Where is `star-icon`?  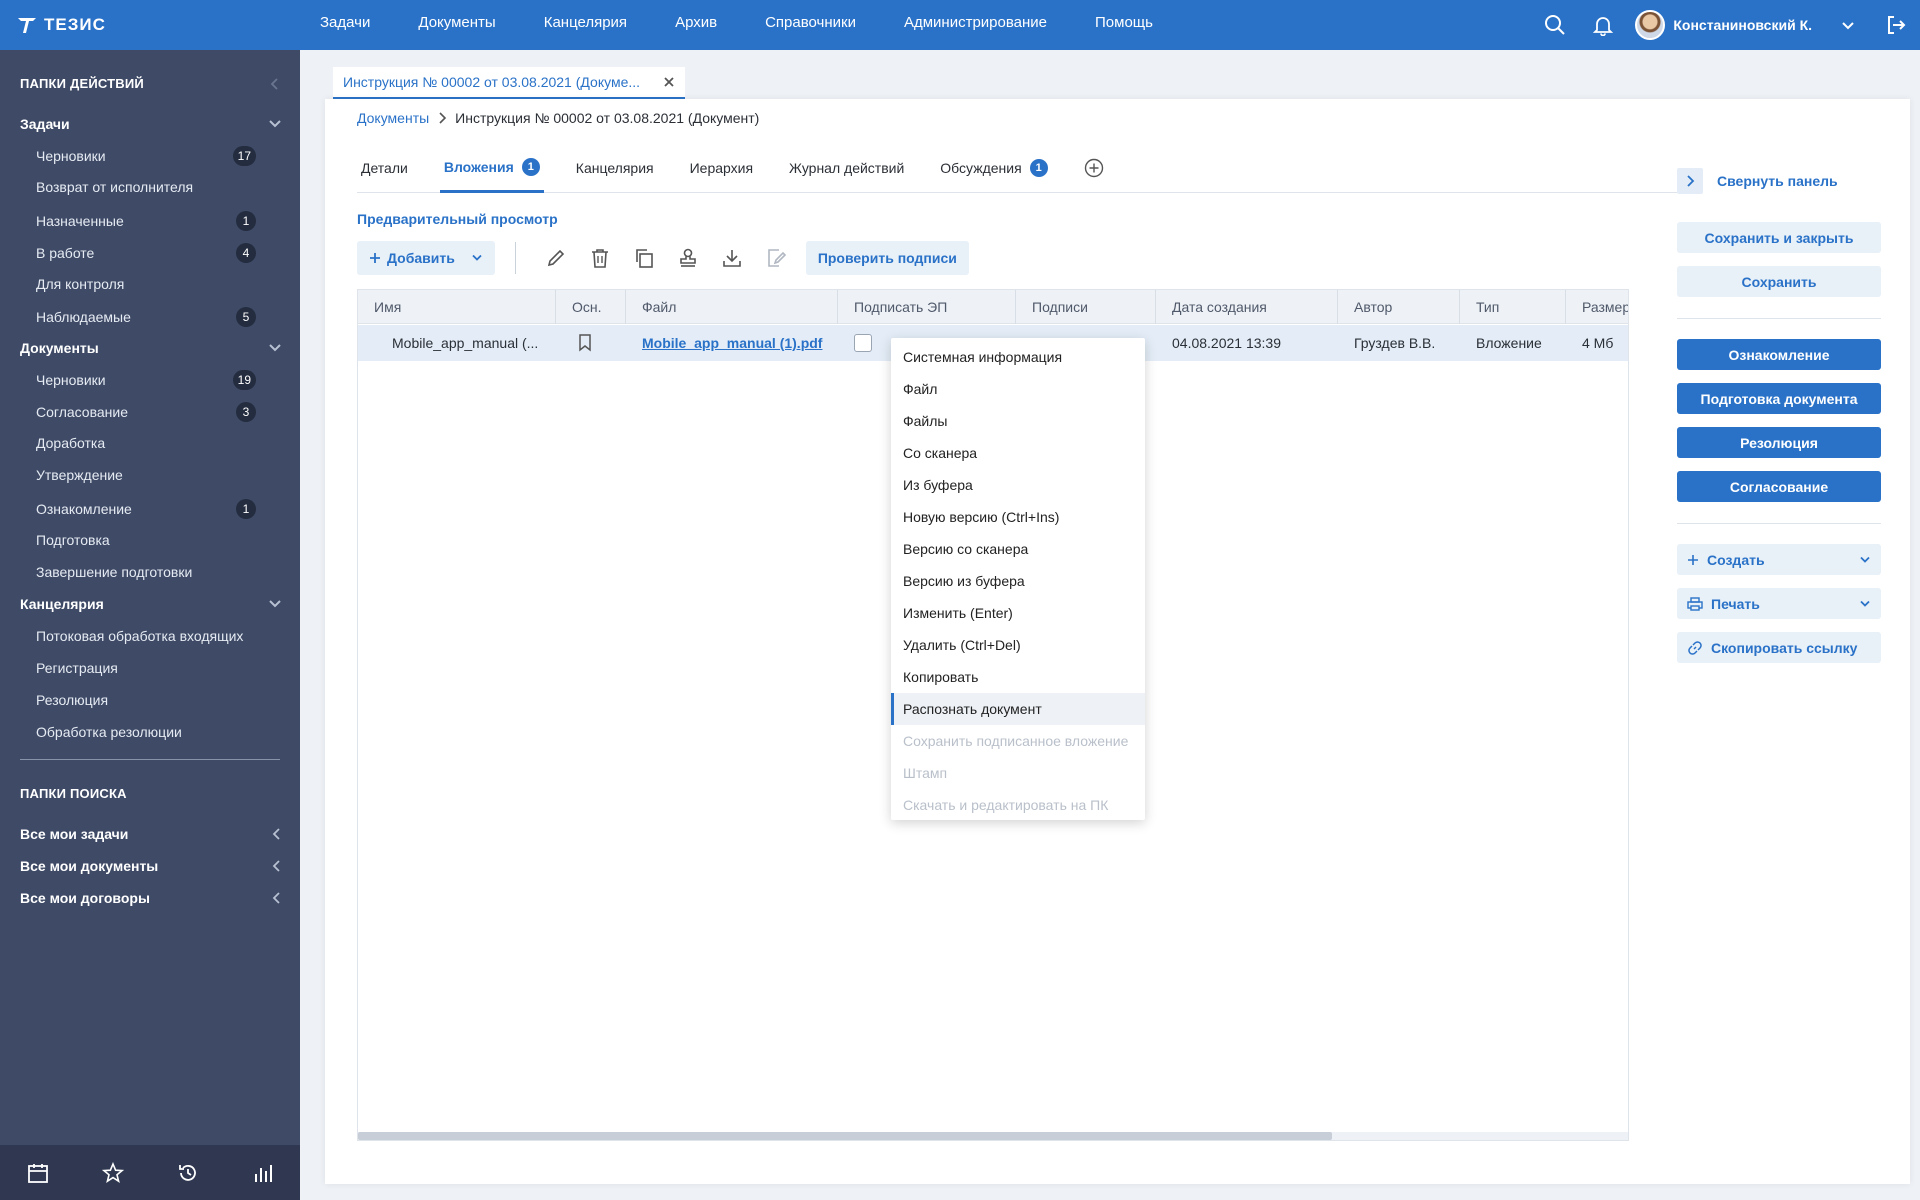
star-icon is located at coordinates (112, 1172).